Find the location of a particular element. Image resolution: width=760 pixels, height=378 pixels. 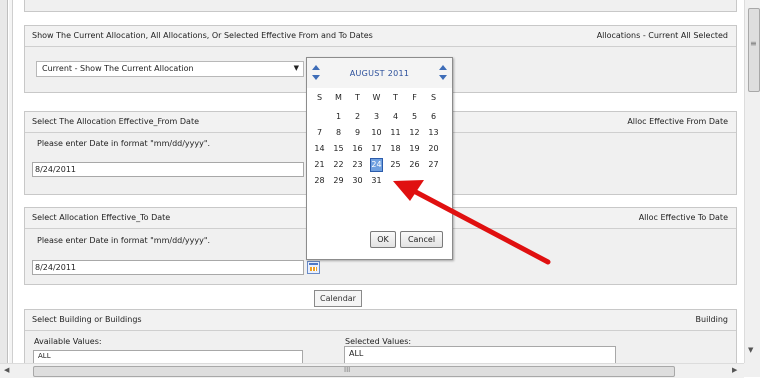

scrollbar-corner is located at coordinates (752, 370).